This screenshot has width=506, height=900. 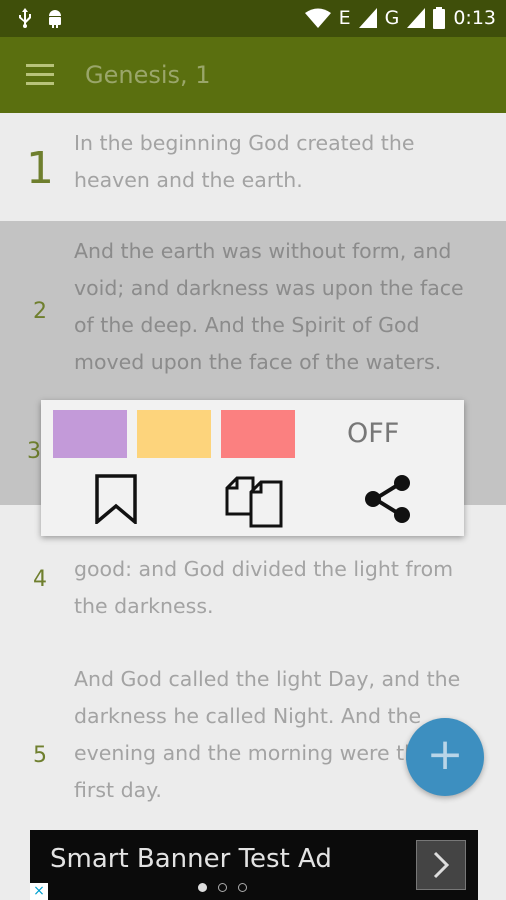 I want to click on highlight-off-button: OFF, so click(x=373, y=433).